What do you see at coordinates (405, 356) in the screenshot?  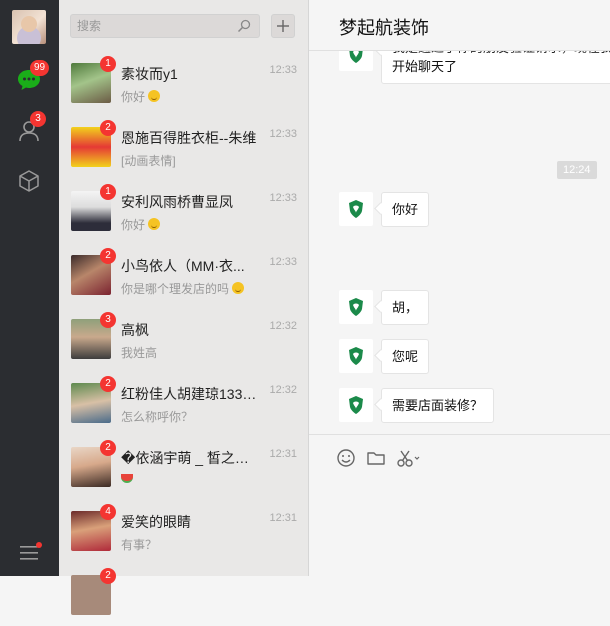 I see `message-bubble: 您呢` at bounding box center [405, 356].